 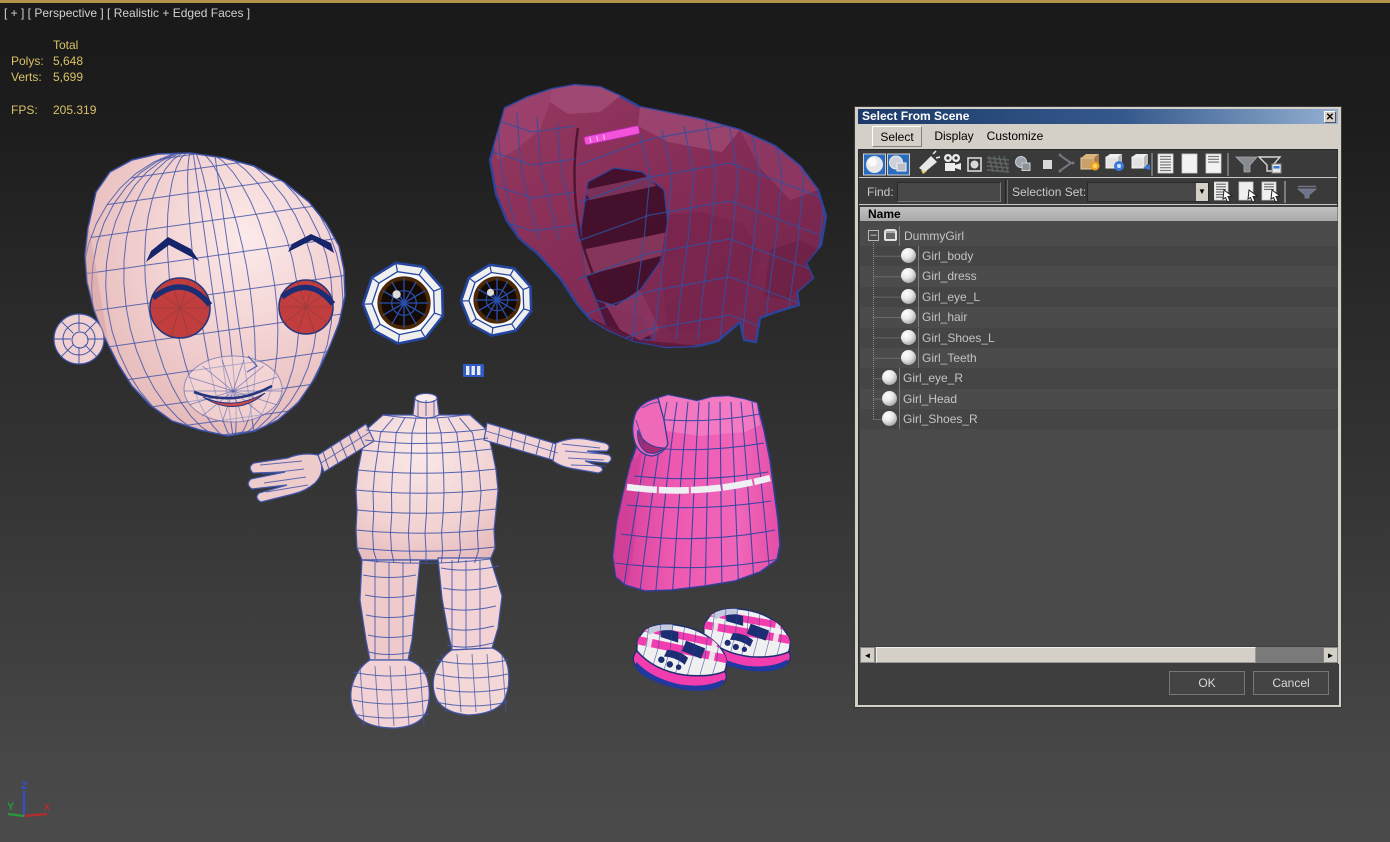 What do you see at coordinates (11, 807) in the screenshot?
I see `svg-text: Y` at bounding box center [11, 807].